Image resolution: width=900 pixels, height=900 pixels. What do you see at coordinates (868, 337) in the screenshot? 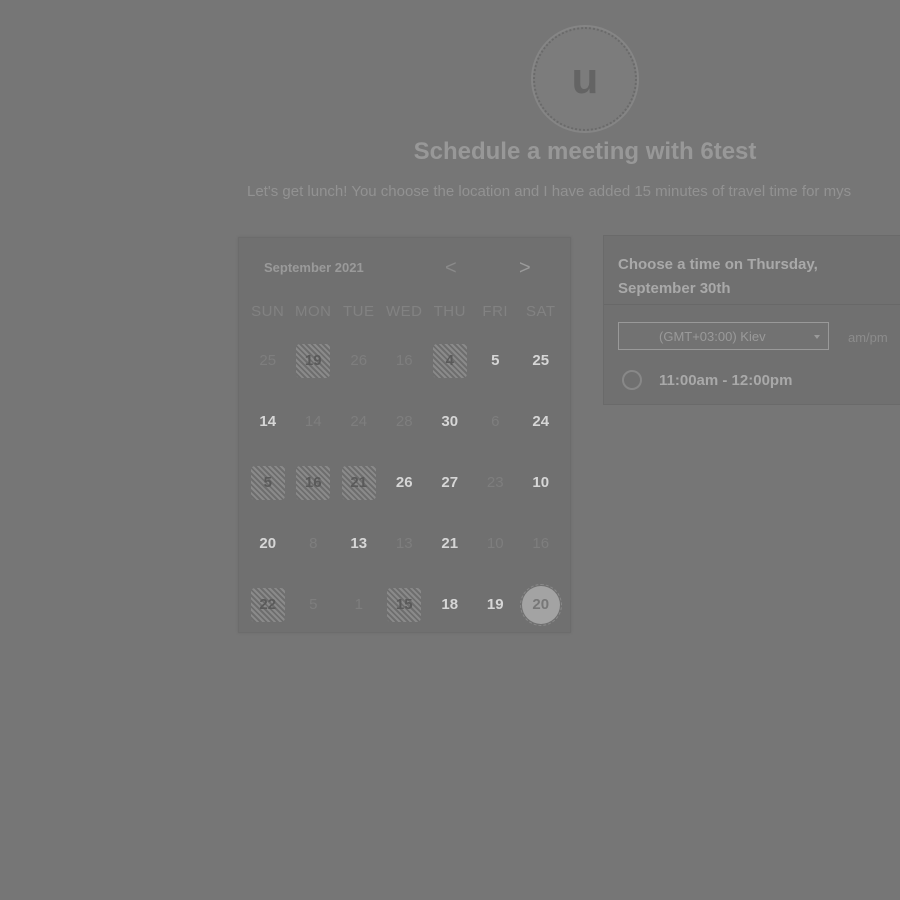
I see `time-format-toggle: am/pm` at bounding box center [868, 337].